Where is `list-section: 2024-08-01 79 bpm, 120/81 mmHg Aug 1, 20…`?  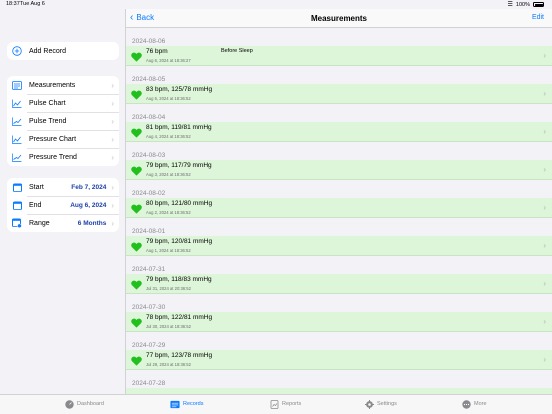 list-section: 2024-08-01 79 bpm, 120/81 mmHg Aug 1, 20… is located at coordinates (339, 237).